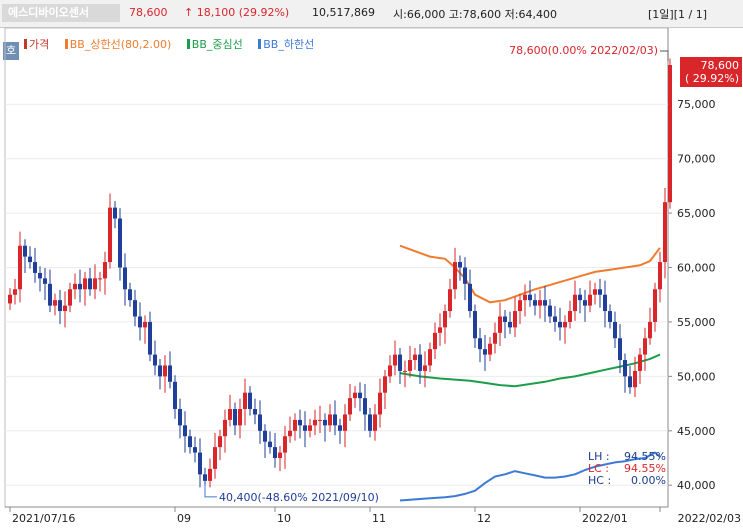  What do you see at coordinates (599, 480) in the screenshot?
I see `bb-stat-label: HC :` at bounding box center [599, 480].